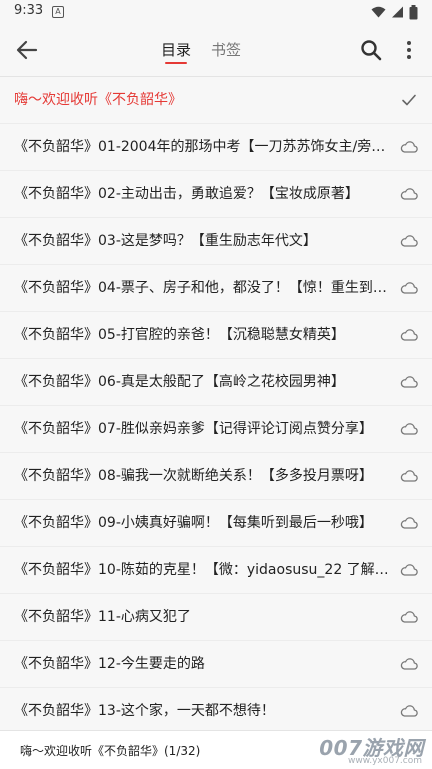  Describe the element at coordinates (203, 147) in the screenshot. I see `chapter-title: 《不负韶华》01-2004年的那场中考【一刀苏苏饰女主/旁白】` at that location.